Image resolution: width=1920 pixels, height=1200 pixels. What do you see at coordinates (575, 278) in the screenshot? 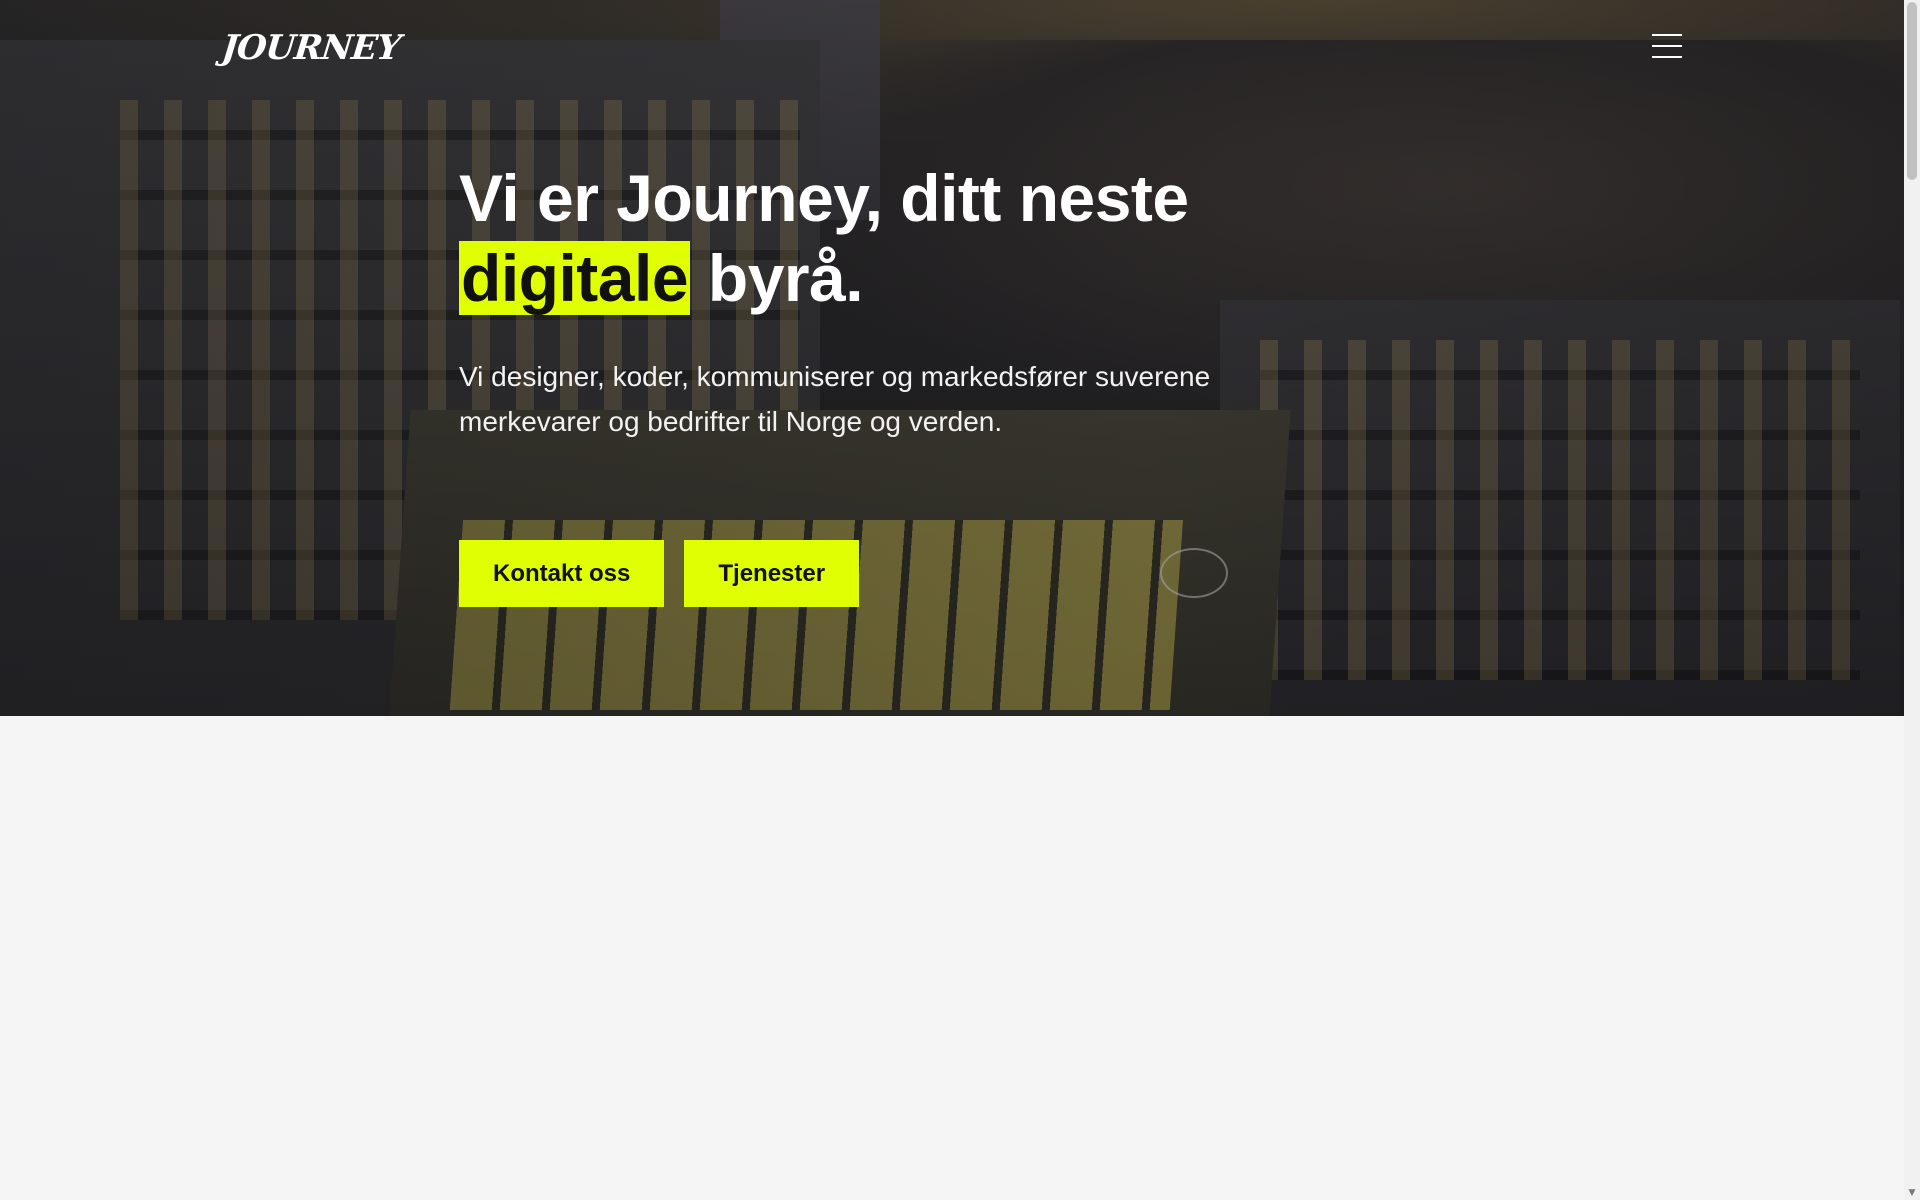
I see `hero-title-highlight: digitale` at bounding box center [575, 278].